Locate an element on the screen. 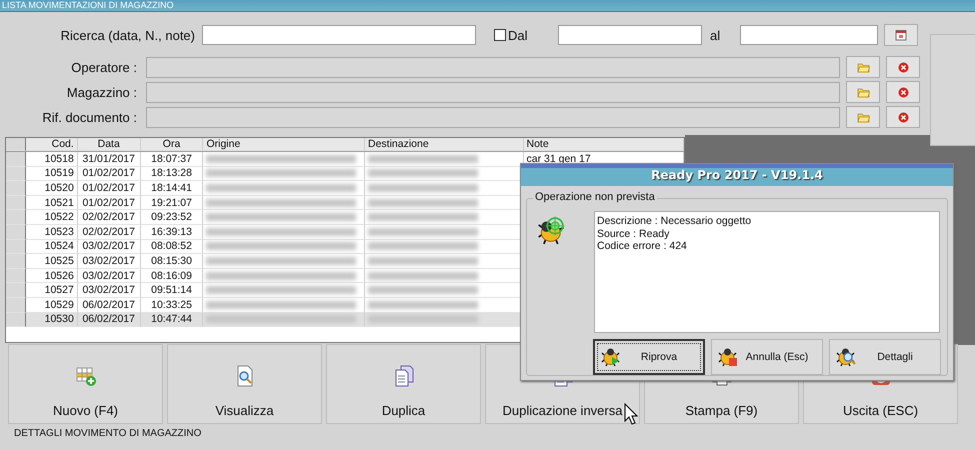 The width and height of the screenshot is (975, 449). table-cell: 10518 is located at coordinates (52, 159).